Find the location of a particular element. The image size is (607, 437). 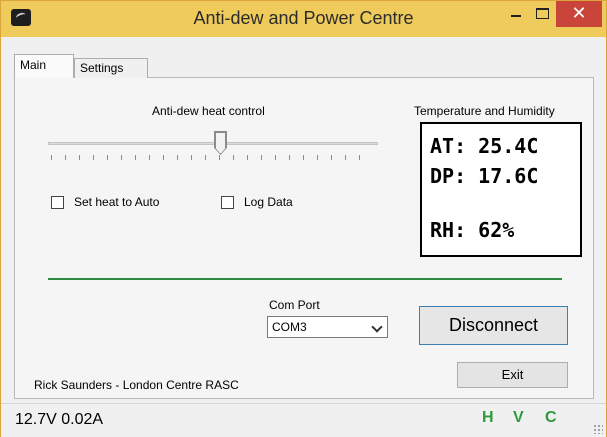

tab-main: Main is located at coordinates (44, 66).